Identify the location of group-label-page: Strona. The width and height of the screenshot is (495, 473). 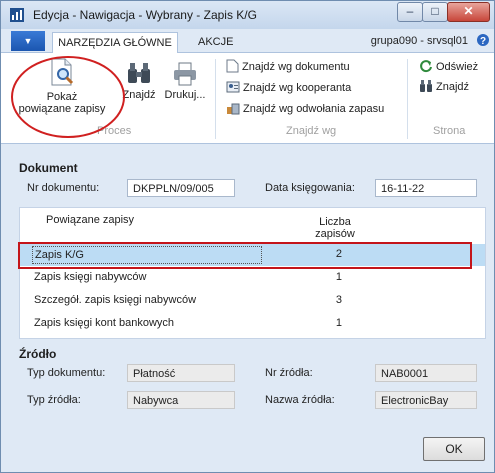
(449, 131).